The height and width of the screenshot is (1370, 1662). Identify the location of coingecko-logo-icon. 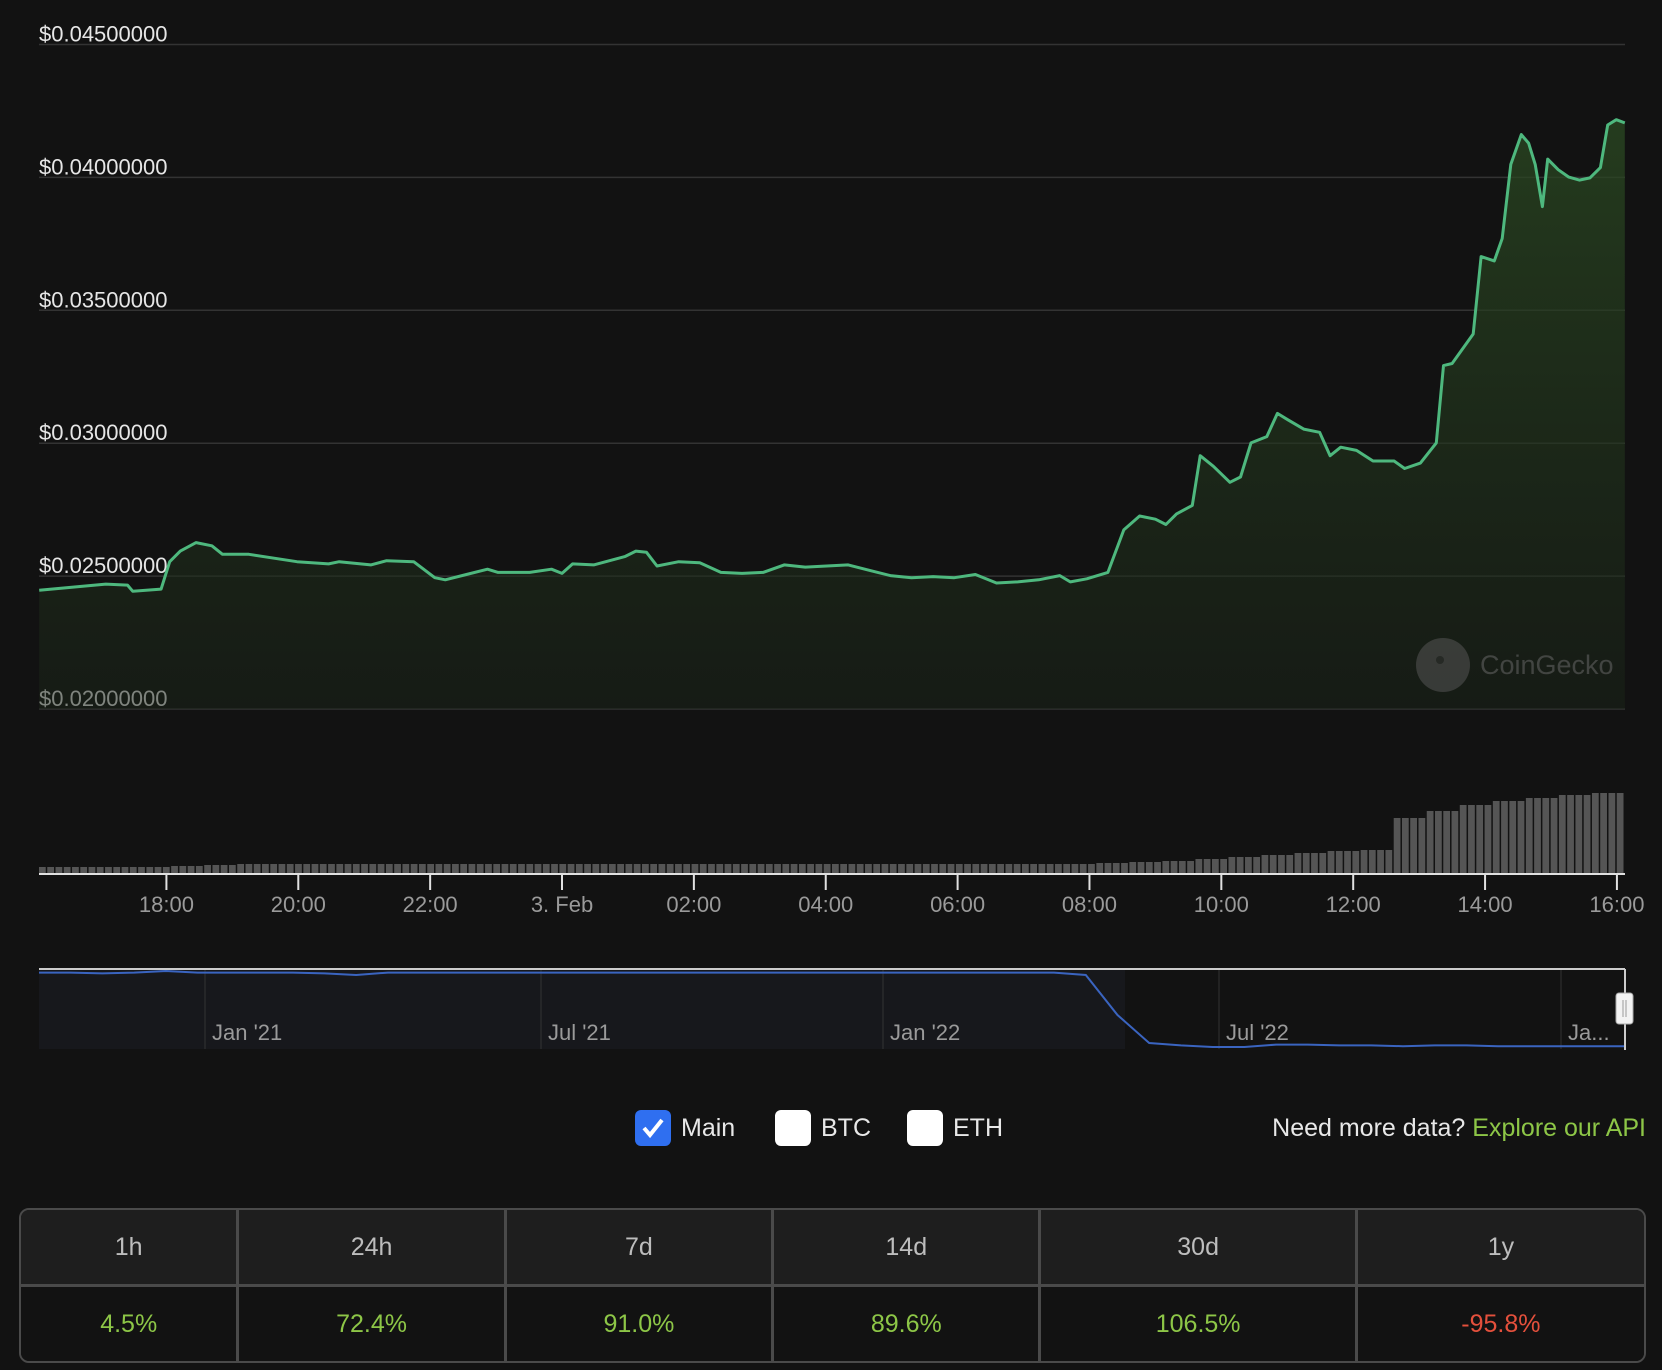
(1443, 665).